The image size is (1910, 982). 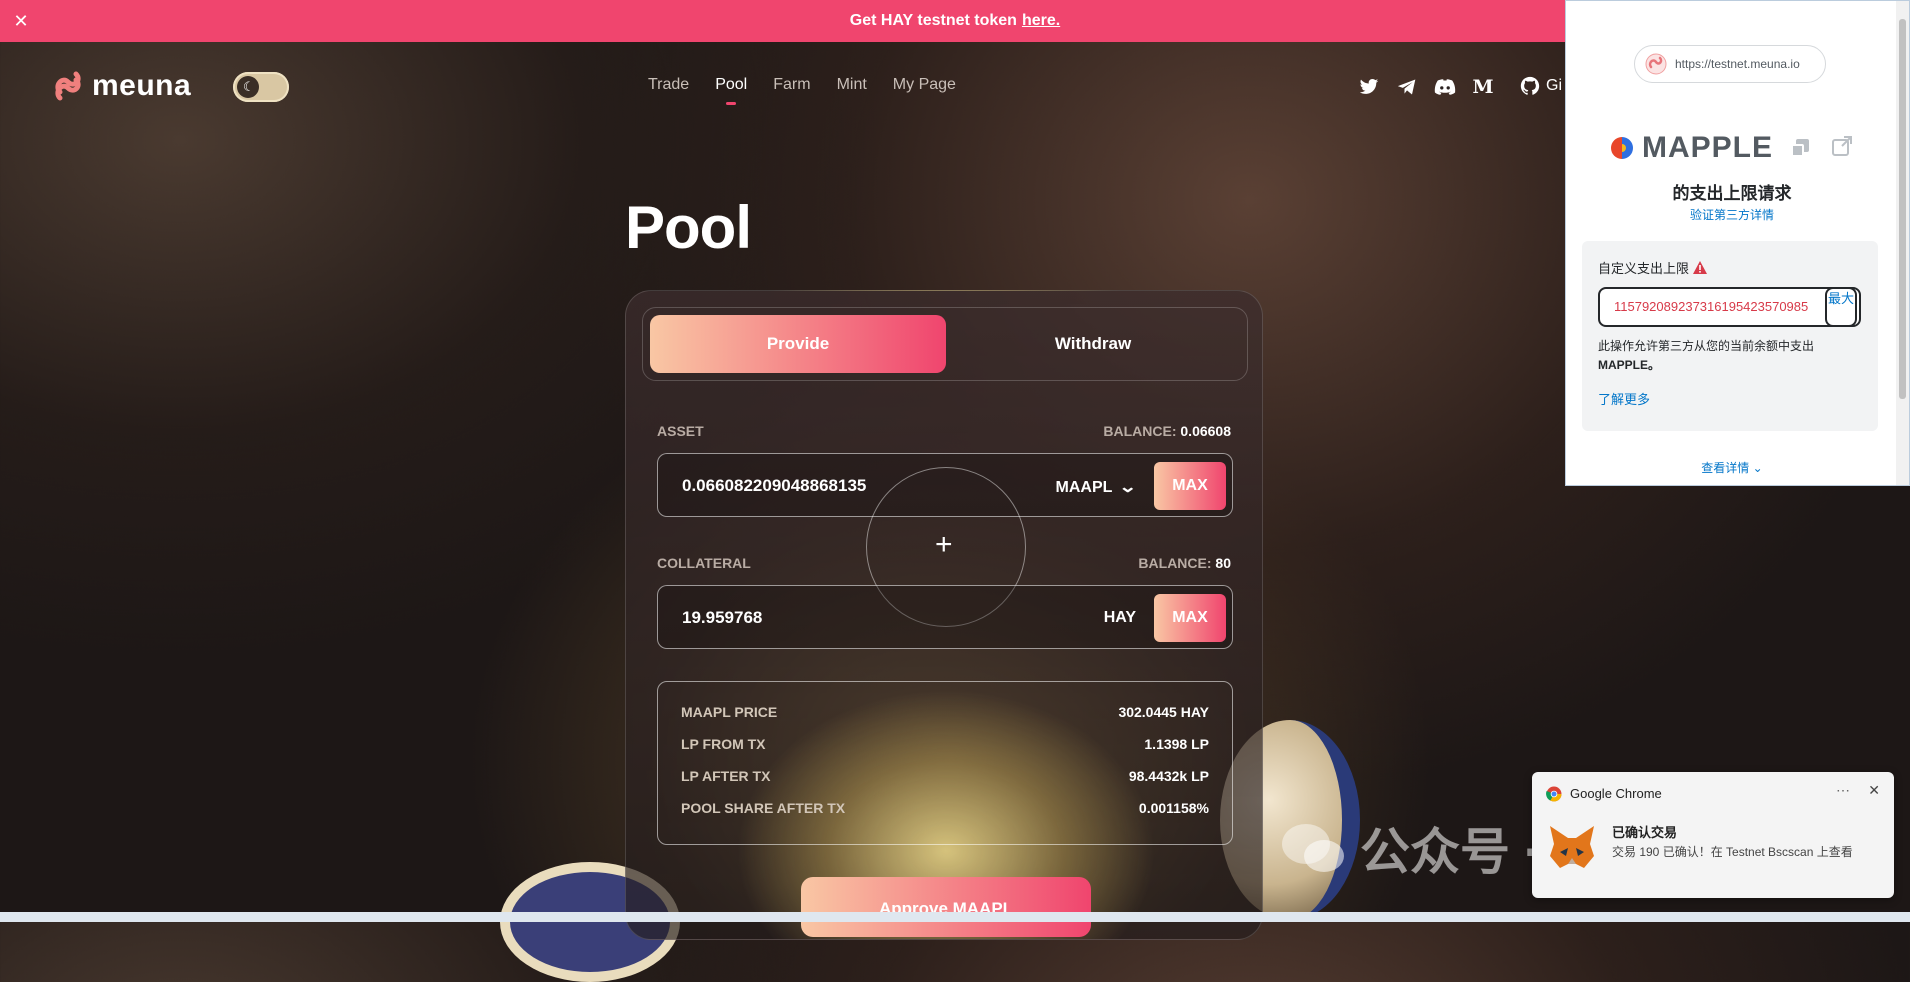 What do you see at coordinates (1190, 618) in the screenshot?
I see `collateral-max-button: MAX` at bounding box center [1190, 618].